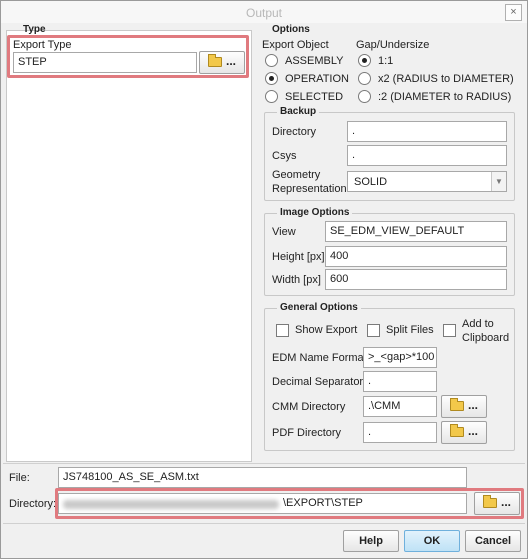 This screenshot has height=559, width=528. Describe the element at coordinates (486, 338) in the screenshot. I see `add-to-clipboard-label-2: Clipboard` at that location.